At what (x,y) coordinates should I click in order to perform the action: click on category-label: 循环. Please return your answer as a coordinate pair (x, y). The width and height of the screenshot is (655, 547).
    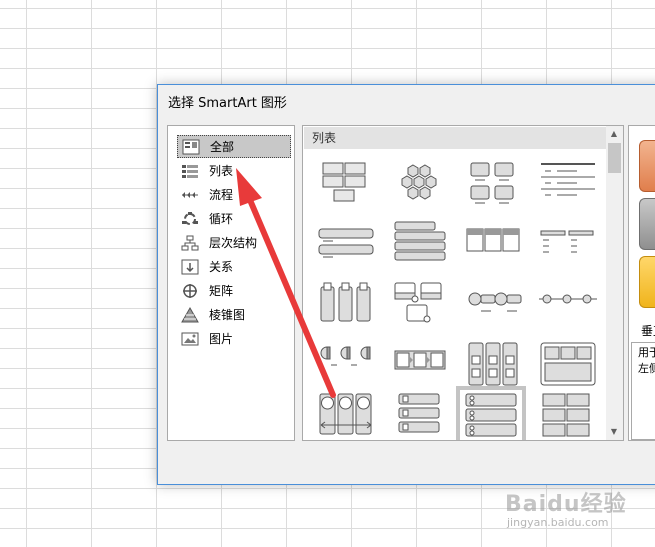
    Looking at the image, I should click on (221, 219).